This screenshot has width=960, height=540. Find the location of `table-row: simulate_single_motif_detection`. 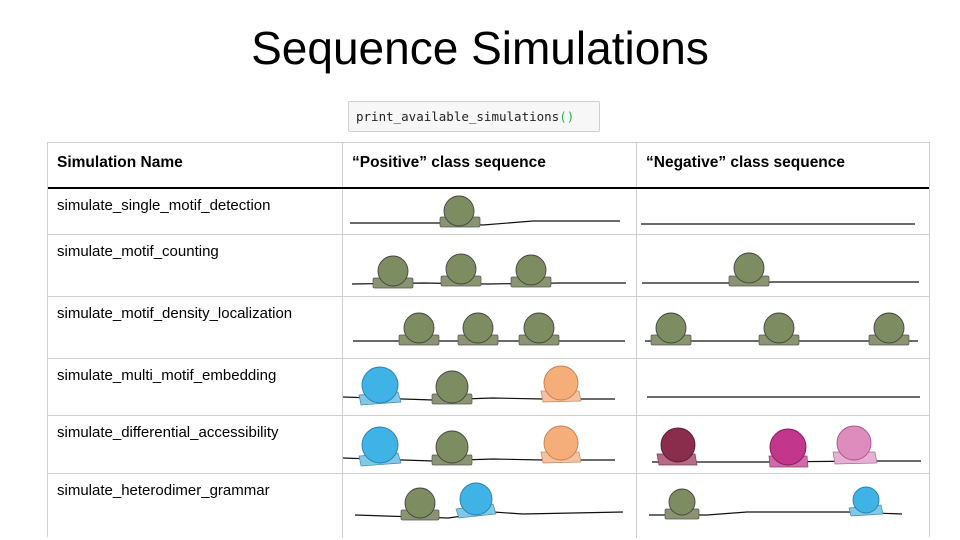

table-row: simulate_single_motif_detection is located at coordinates (488, 211).